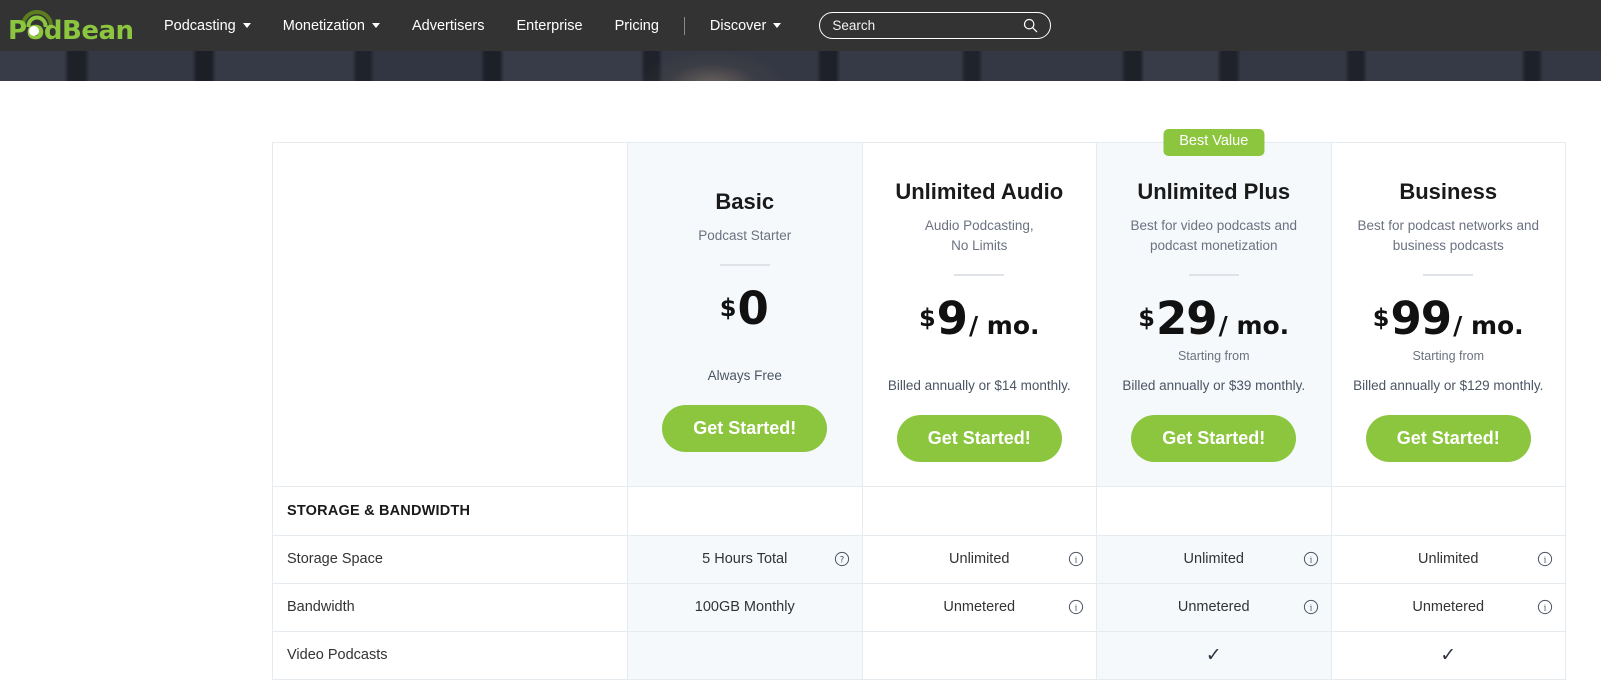 The image size is (1601, 683). I want to click on feature-value-business: ✓, so click(1448, 655).